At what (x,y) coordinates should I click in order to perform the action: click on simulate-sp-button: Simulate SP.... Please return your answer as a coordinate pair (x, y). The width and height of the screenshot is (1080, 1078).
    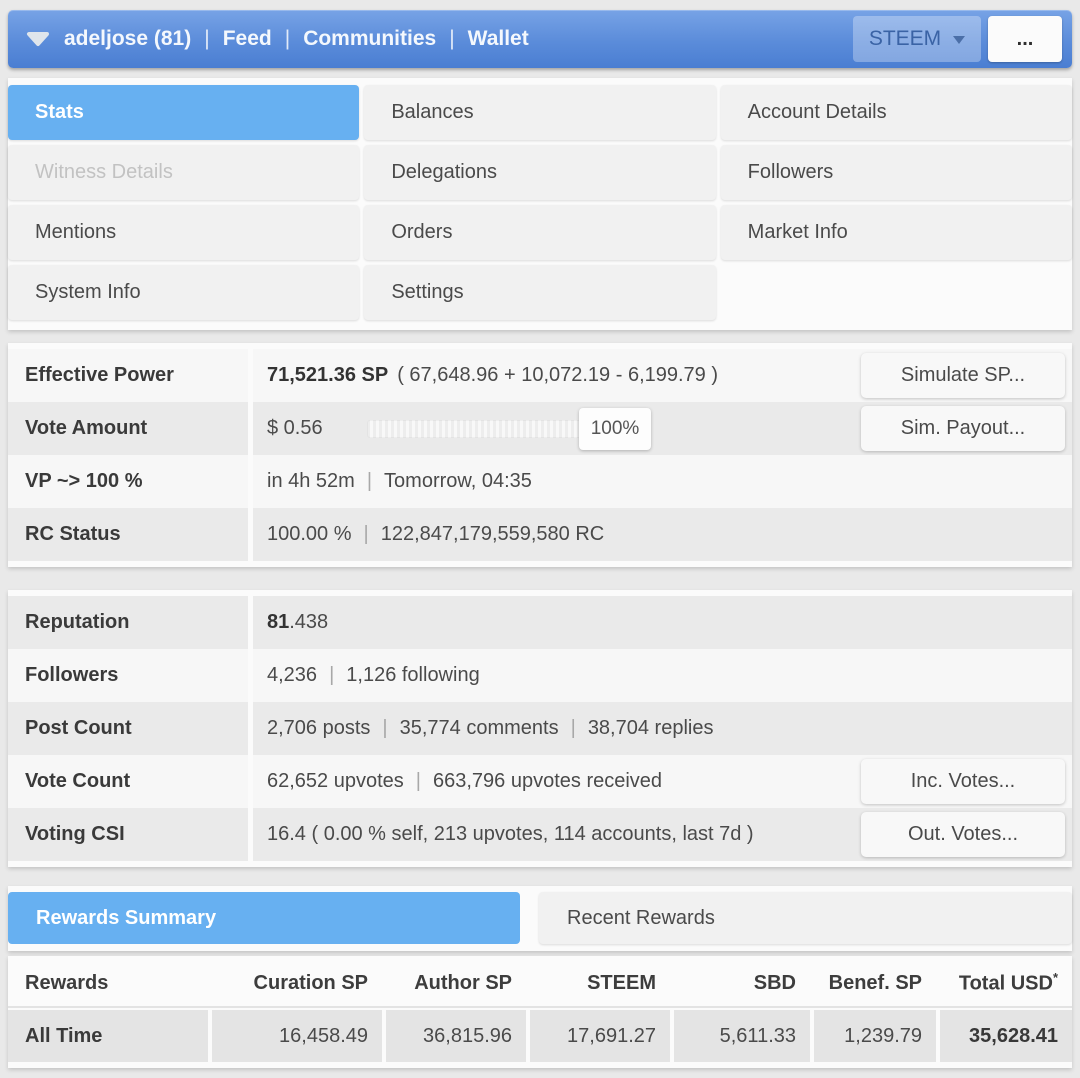
    Looking at the image, I should click on (963, 375).